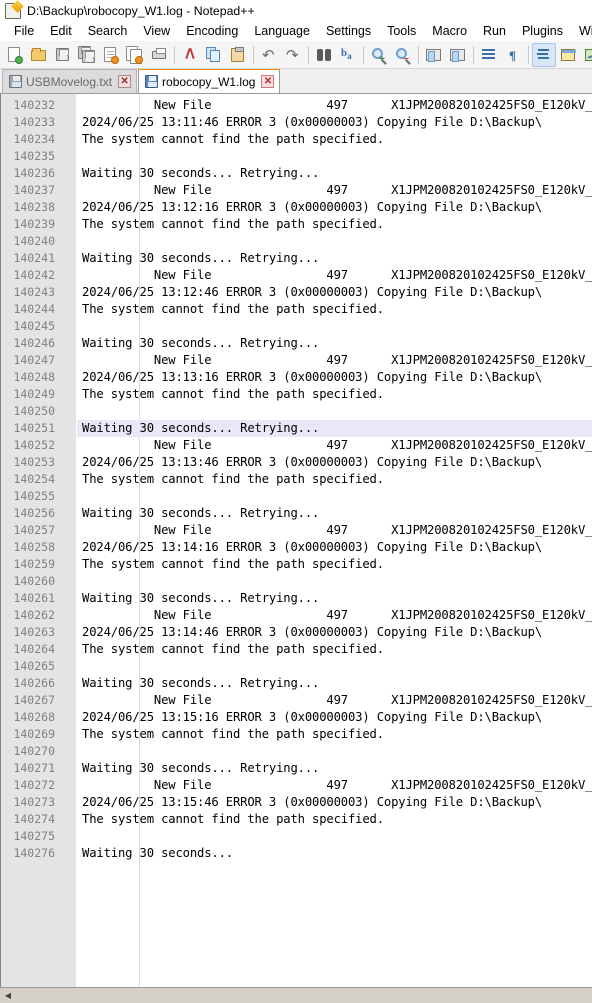 The height and width of the screenshot is (1003, 592). Describe the element at coordinates (159, 55) in the screenshot. I see `print-icon` at that location.